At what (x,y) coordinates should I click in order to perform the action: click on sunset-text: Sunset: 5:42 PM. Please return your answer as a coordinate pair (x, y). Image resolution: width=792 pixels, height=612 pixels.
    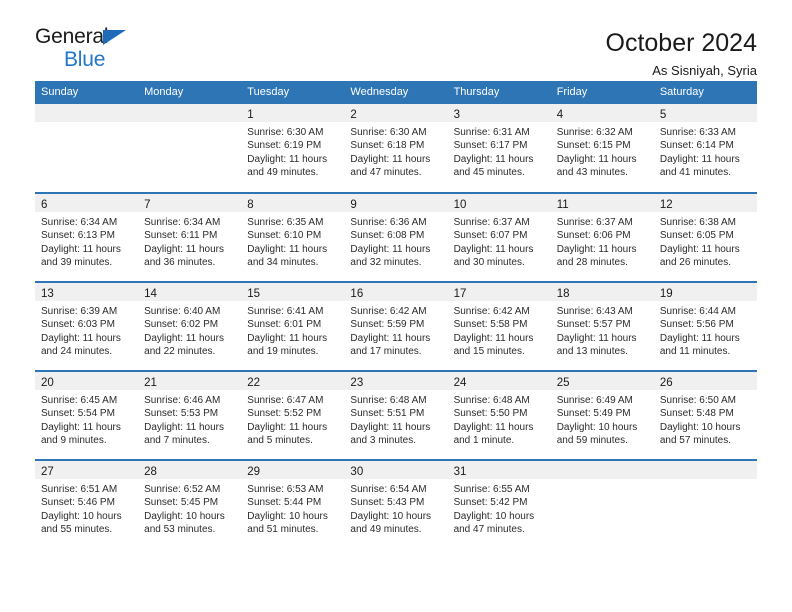
    Looking at the image, I should click on (490, 503).